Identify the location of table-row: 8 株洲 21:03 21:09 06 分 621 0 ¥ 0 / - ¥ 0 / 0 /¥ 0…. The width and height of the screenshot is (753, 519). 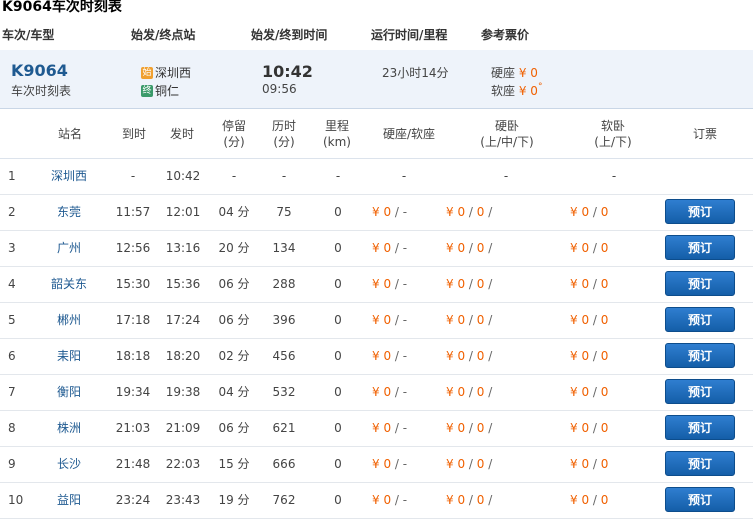
(376, 428).